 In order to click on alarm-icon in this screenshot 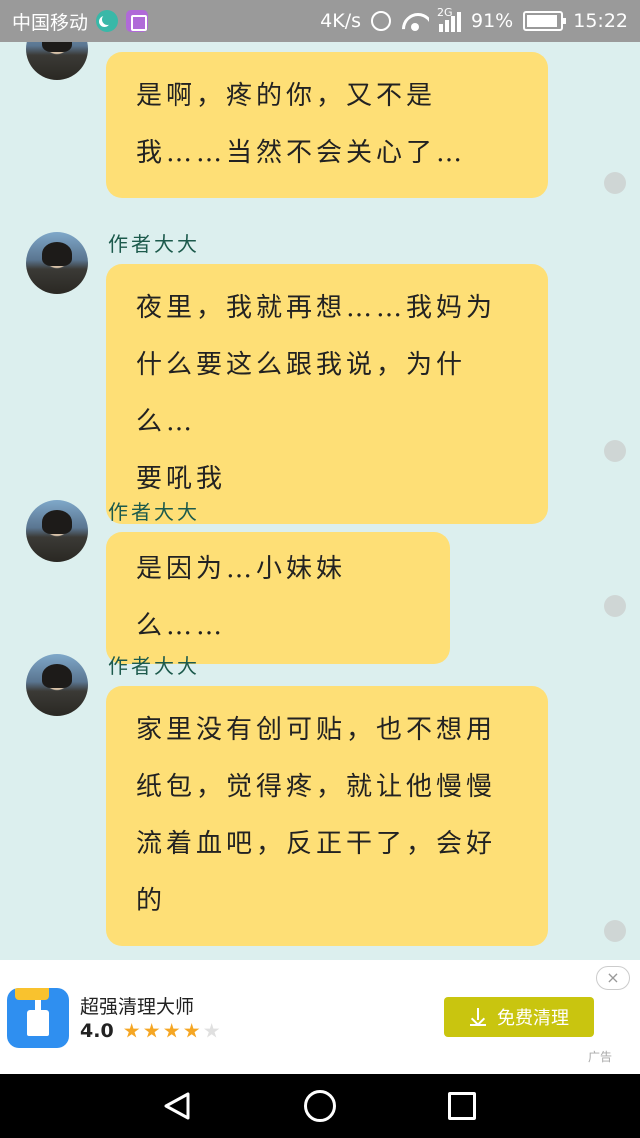, I will do `click(381, 21)`.